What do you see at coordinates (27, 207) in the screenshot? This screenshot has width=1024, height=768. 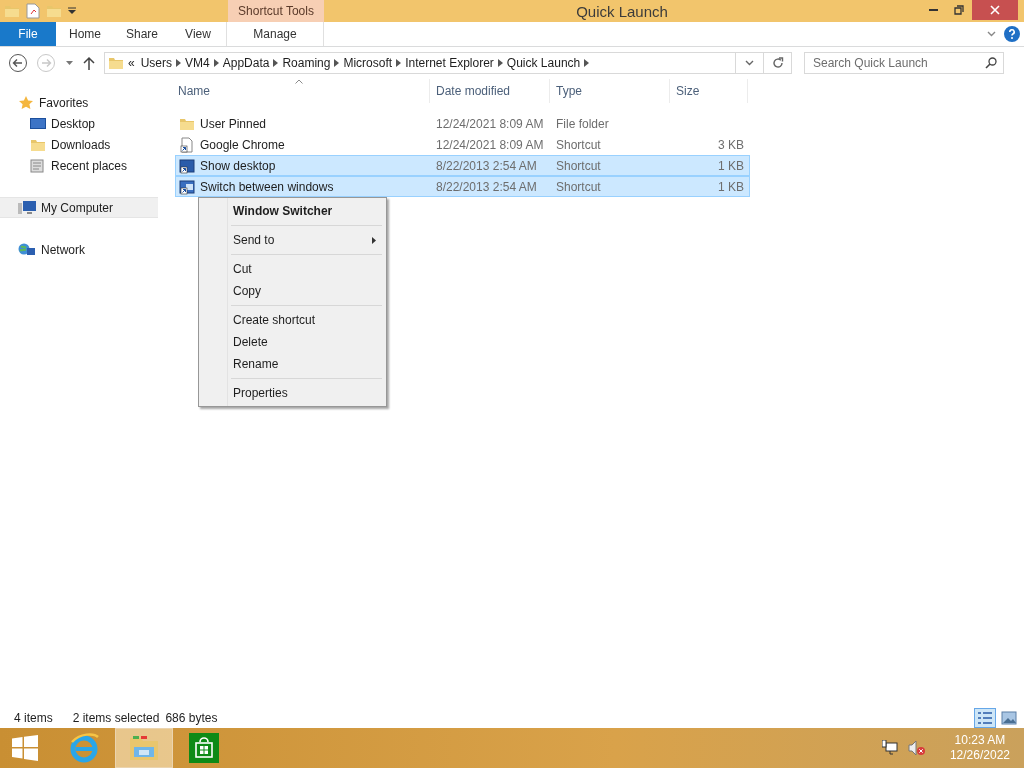 I see `computer-icon` at bounding box center [27, 207].